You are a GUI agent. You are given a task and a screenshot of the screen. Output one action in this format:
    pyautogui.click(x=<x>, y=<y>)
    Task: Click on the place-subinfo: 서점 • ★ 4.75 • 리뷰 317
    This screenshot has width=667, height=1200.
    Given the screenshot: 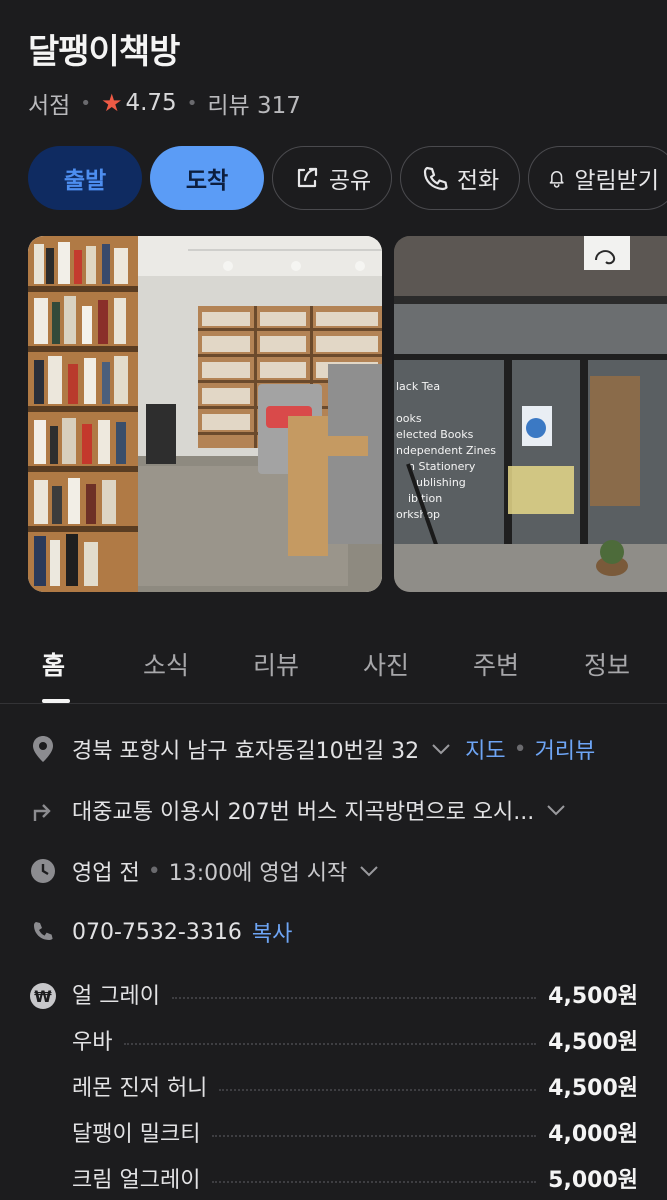 What is the action you would take?
    pyautogui.click(x=164, y=103)
    